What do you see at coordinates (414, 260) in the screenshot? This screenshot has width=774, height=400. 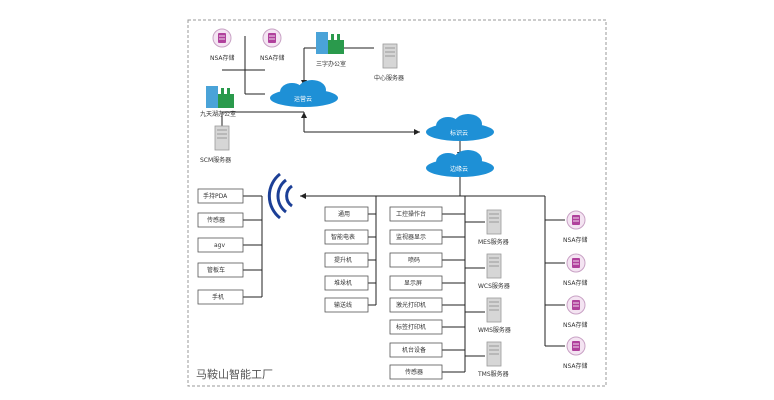 I see `device-label: 喷码` at bounding box center [414, 260].